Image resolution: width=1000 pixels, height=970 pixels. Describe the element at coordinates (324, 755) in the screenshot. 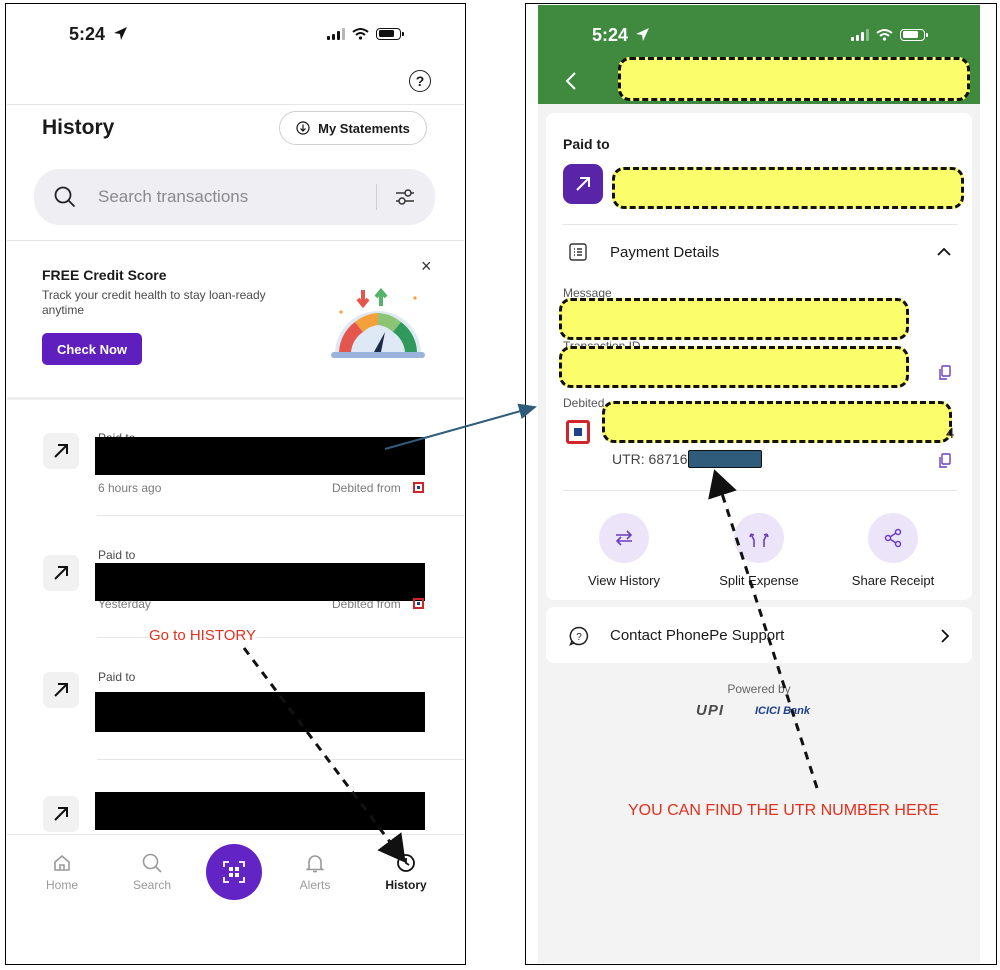

I see `history-dashed-arrow` at that location.